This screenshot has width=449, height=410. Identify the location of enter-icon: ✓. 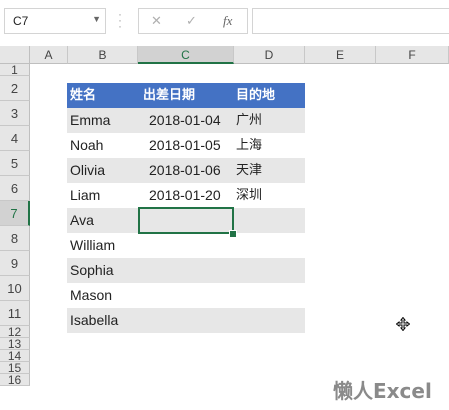
(191, 21).